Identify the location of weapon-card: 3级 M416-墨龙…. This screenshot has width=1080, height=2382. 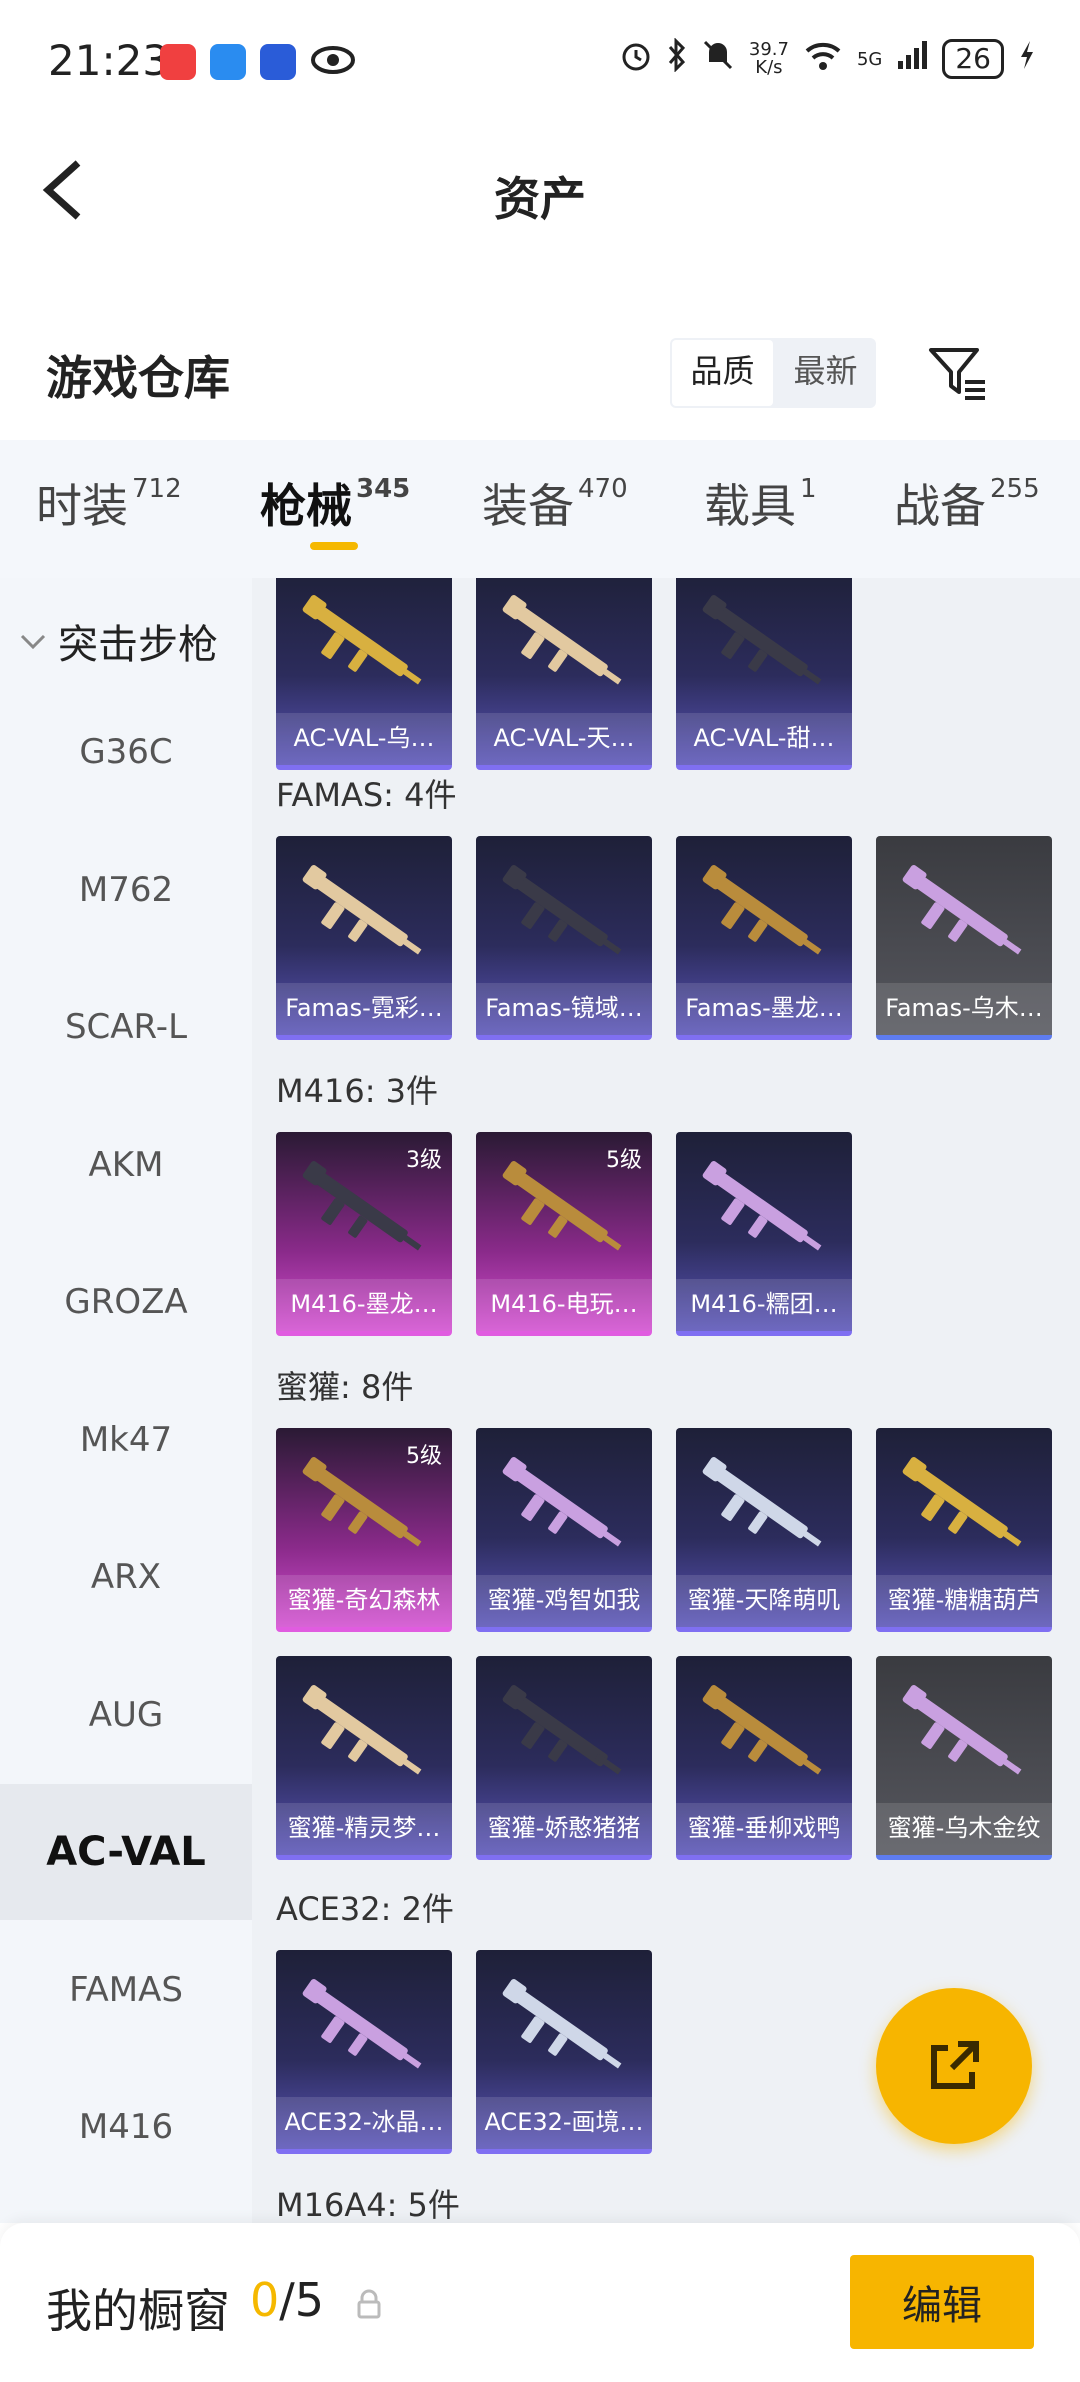
(364, 1234).